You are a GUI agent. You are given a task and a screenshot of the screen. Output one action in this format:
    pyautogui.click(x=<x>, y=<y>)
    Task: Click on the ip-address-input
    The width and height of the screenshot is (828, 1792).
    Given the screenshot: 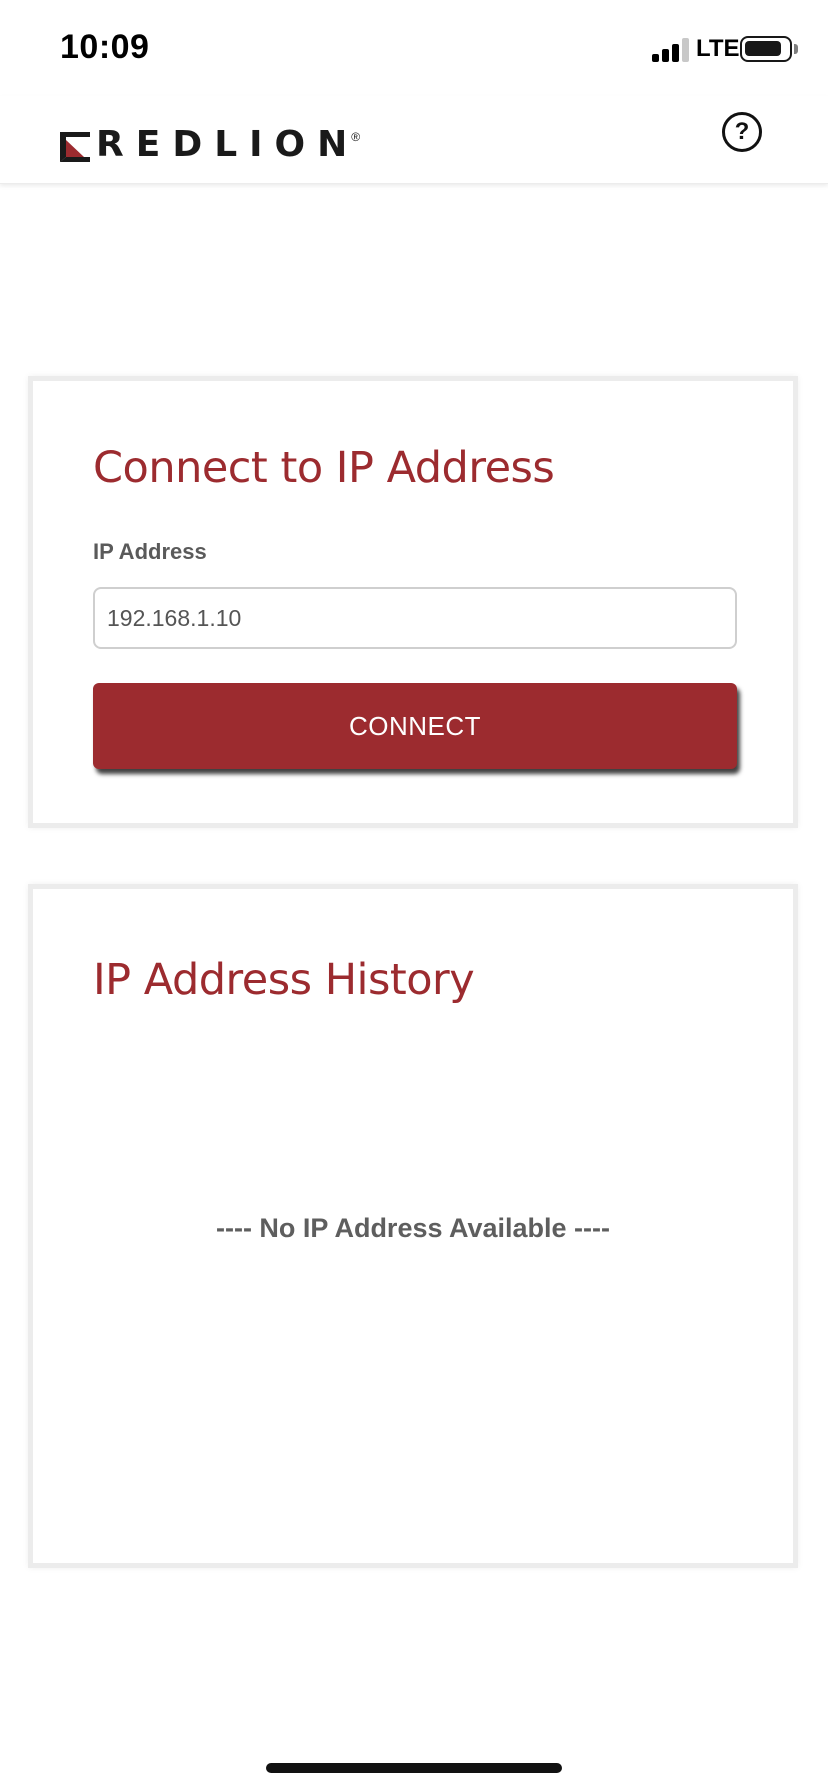 What is the action you would take?
    pyautogui.click(x=415, y=618)
    